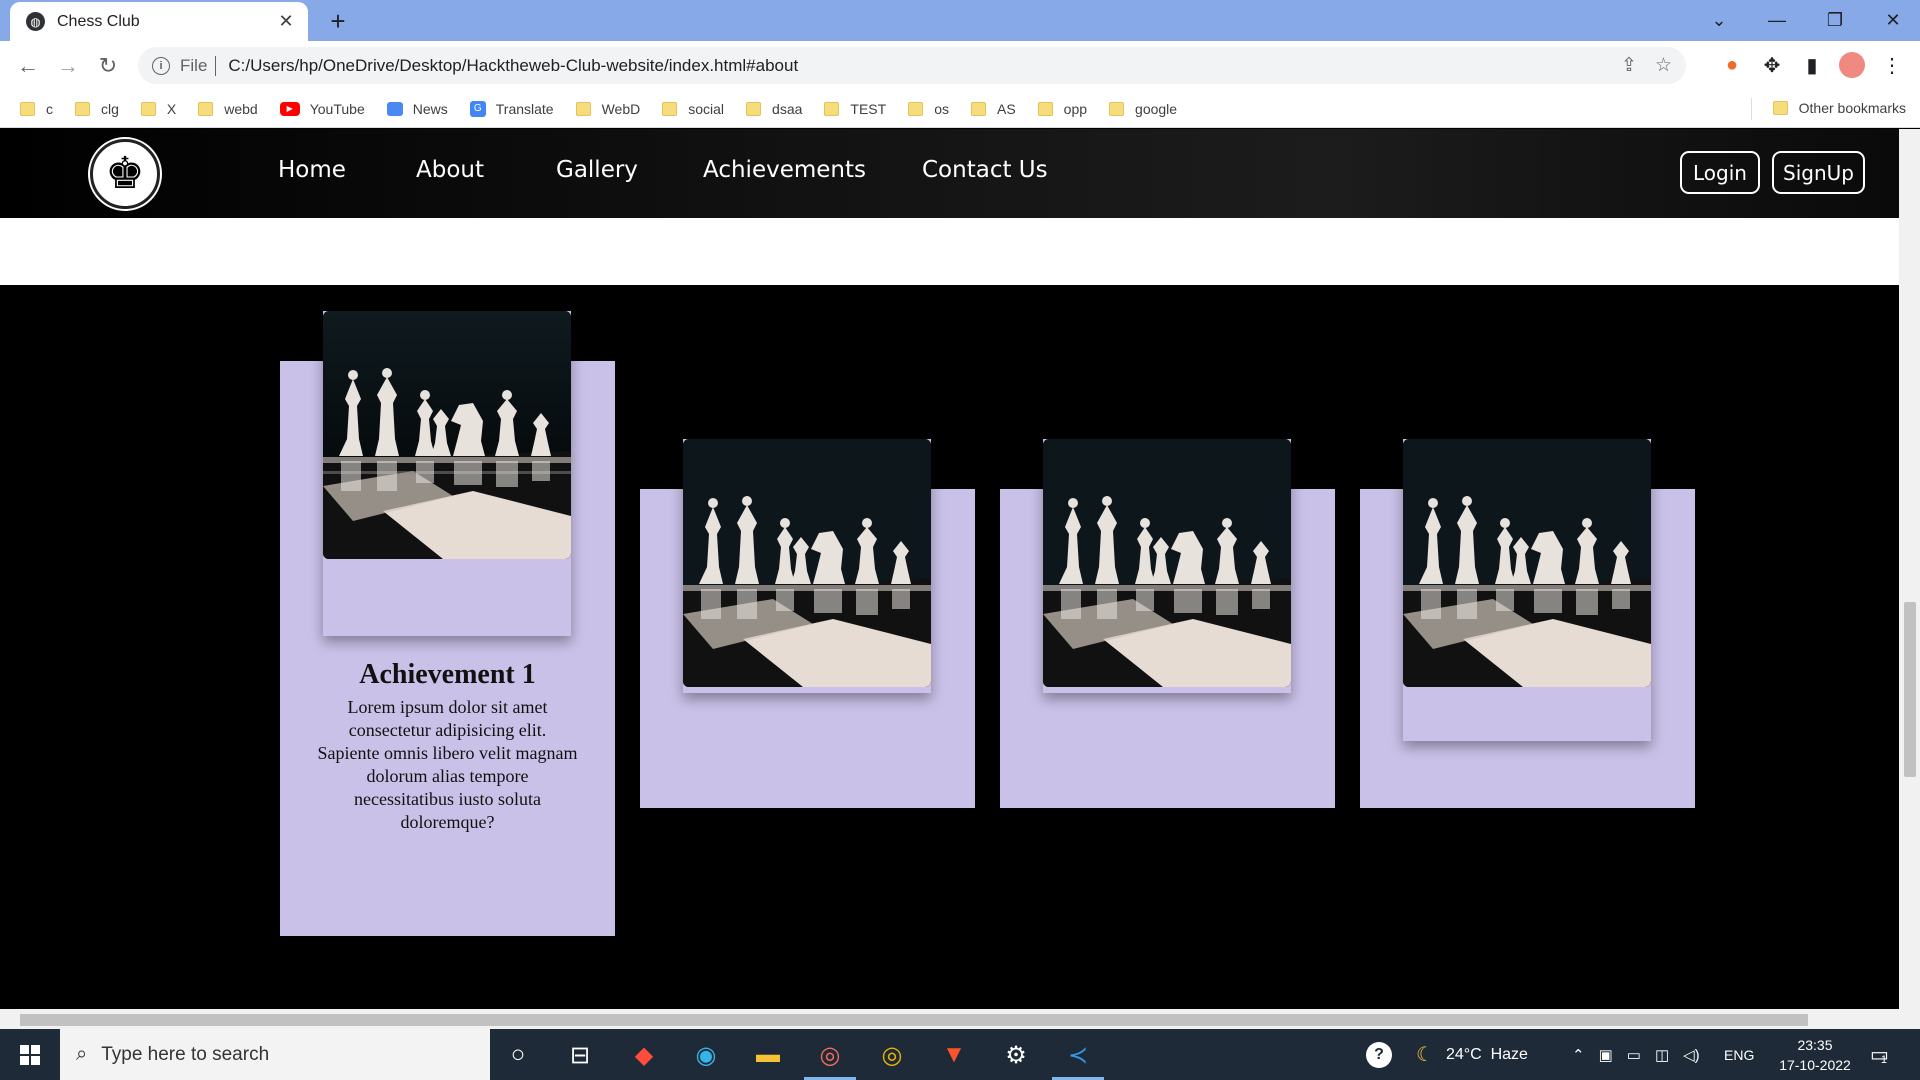  What do you see at coordinates (1892, 20) in the screenshot?
I see `close-window-button: ✕` at bounding box center [1892, 20].